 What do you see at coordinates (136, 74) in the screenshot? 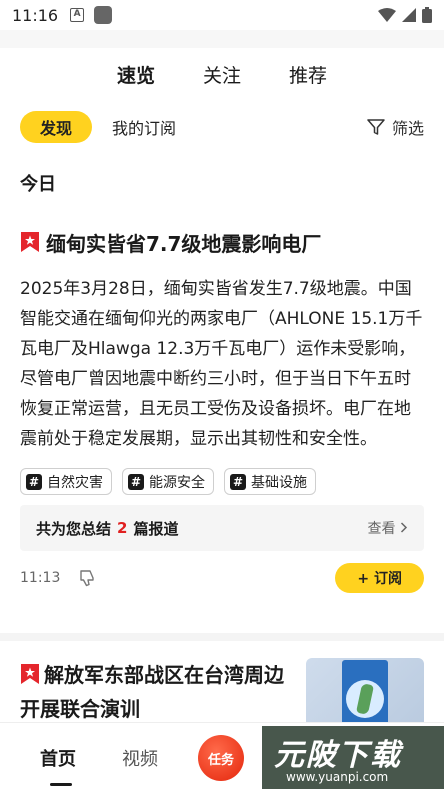
I see `tab-overview: 速览` at bounding box center [136, 74].